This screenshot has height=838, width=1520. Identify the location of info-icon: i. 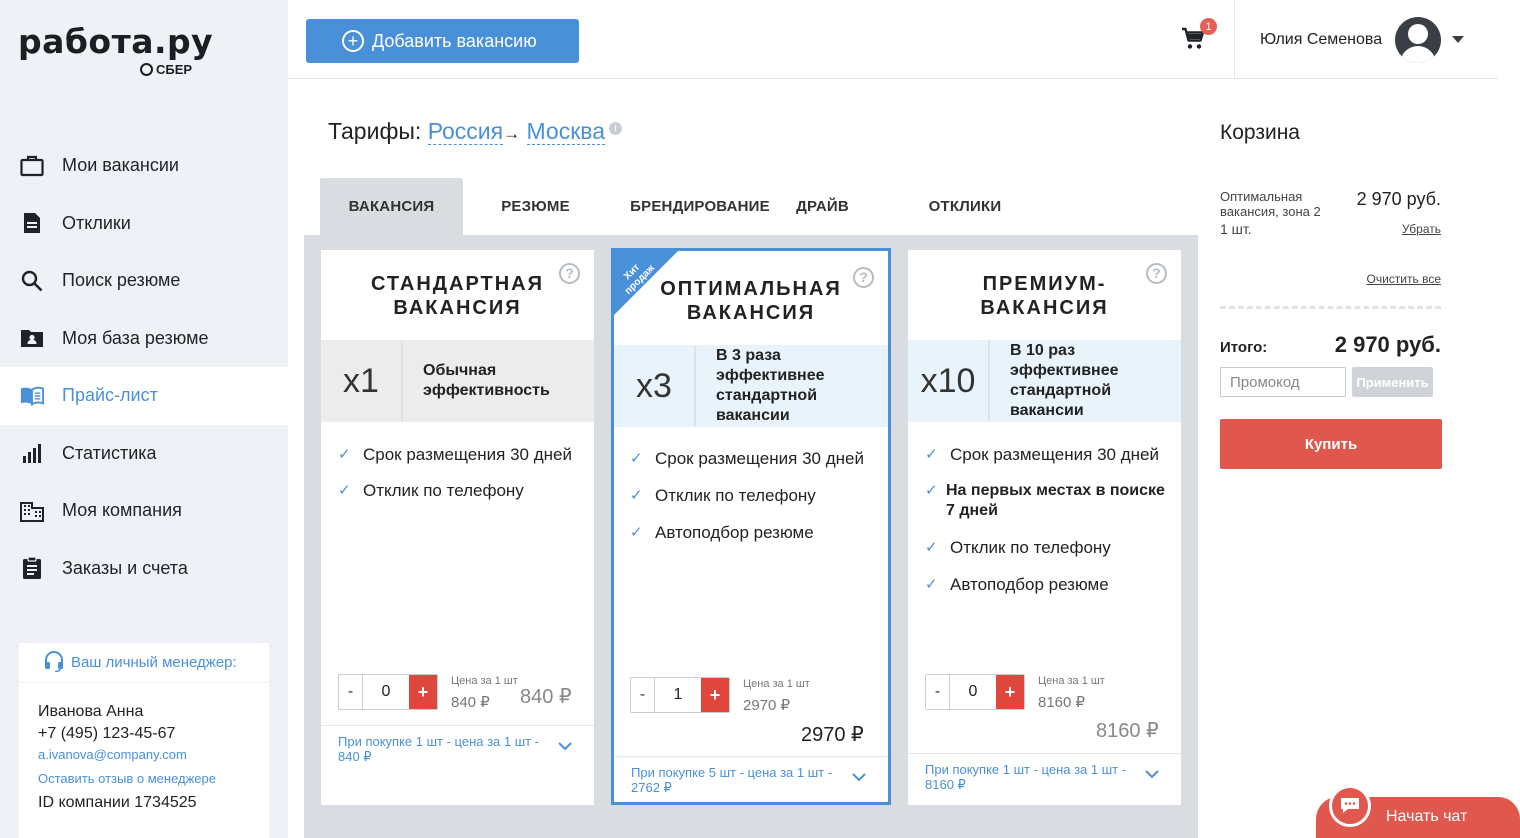
(616, 128).